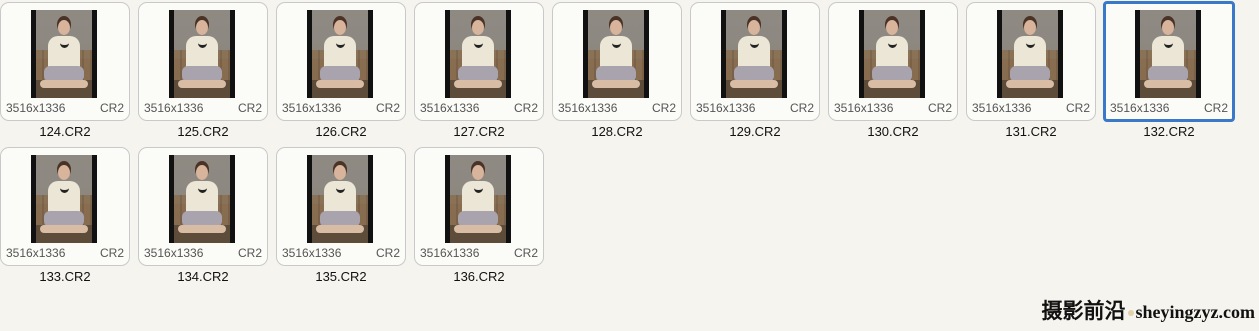 The width and height of the screenshot is (1259, 331). What do you see at coordinates (1130, 312) in the screenshot?
I see `watermark-dot-icon` at bounding box center [1130, 312].